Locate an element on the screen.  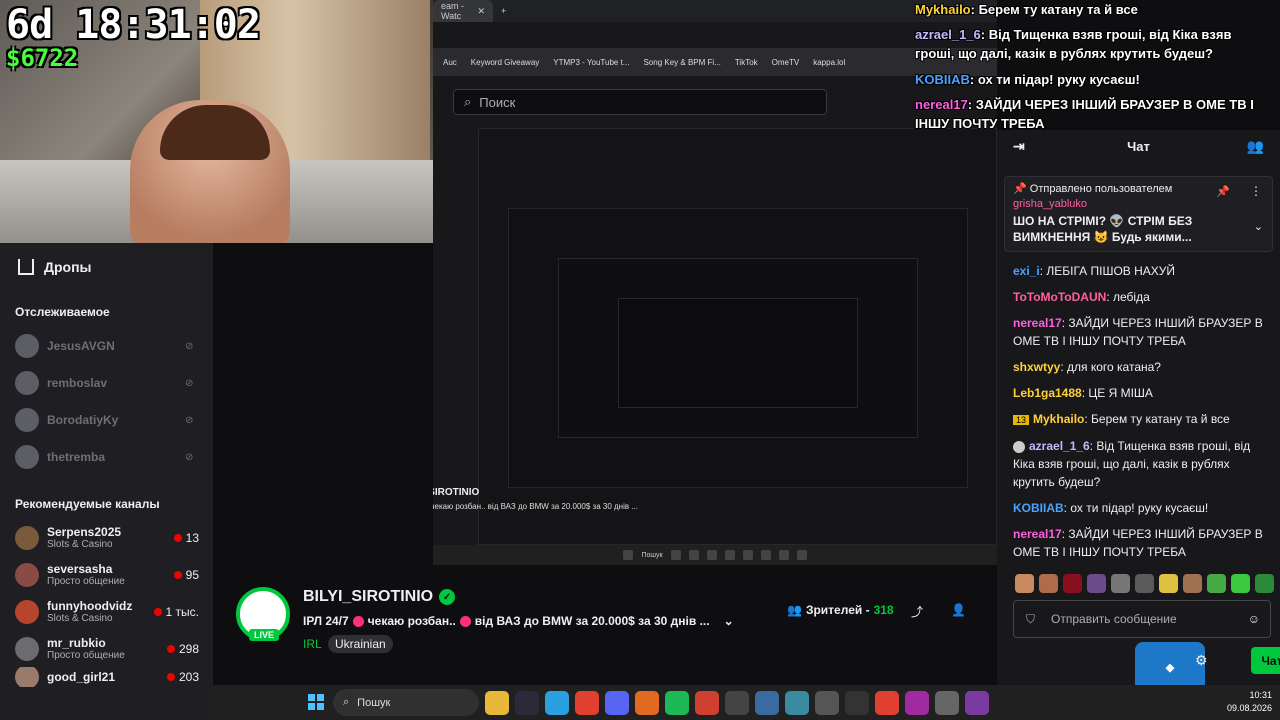
channel-name: thetremba is located at coordinates (76, 456).